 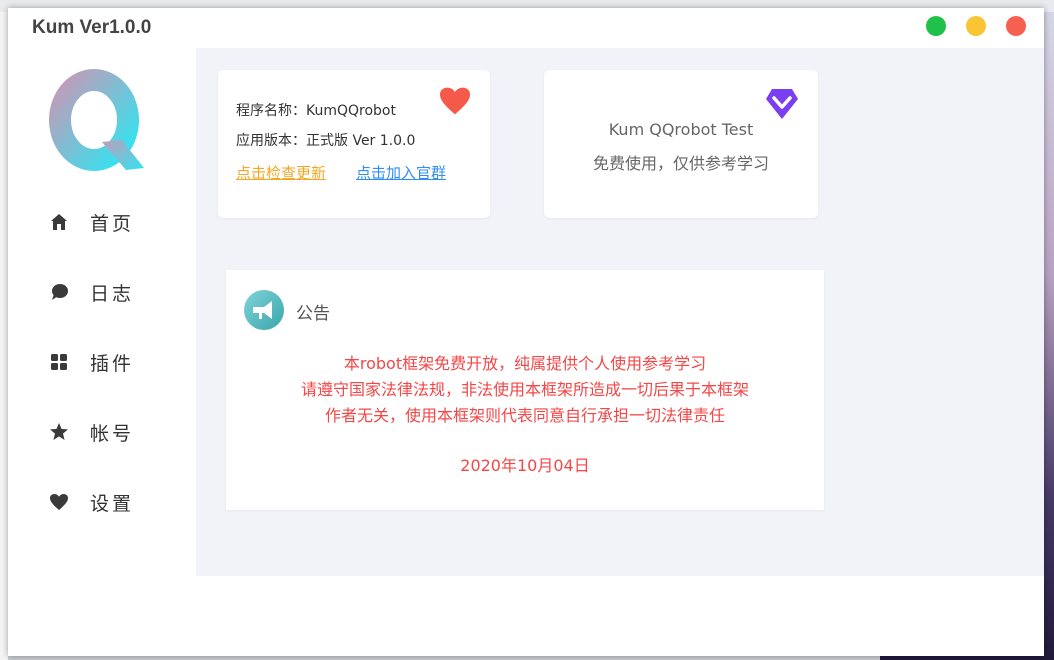 What do you see at coordinates (313, 314) in the screenshot?
I see `notice-title: 公告` at bounding box center [313, 314].